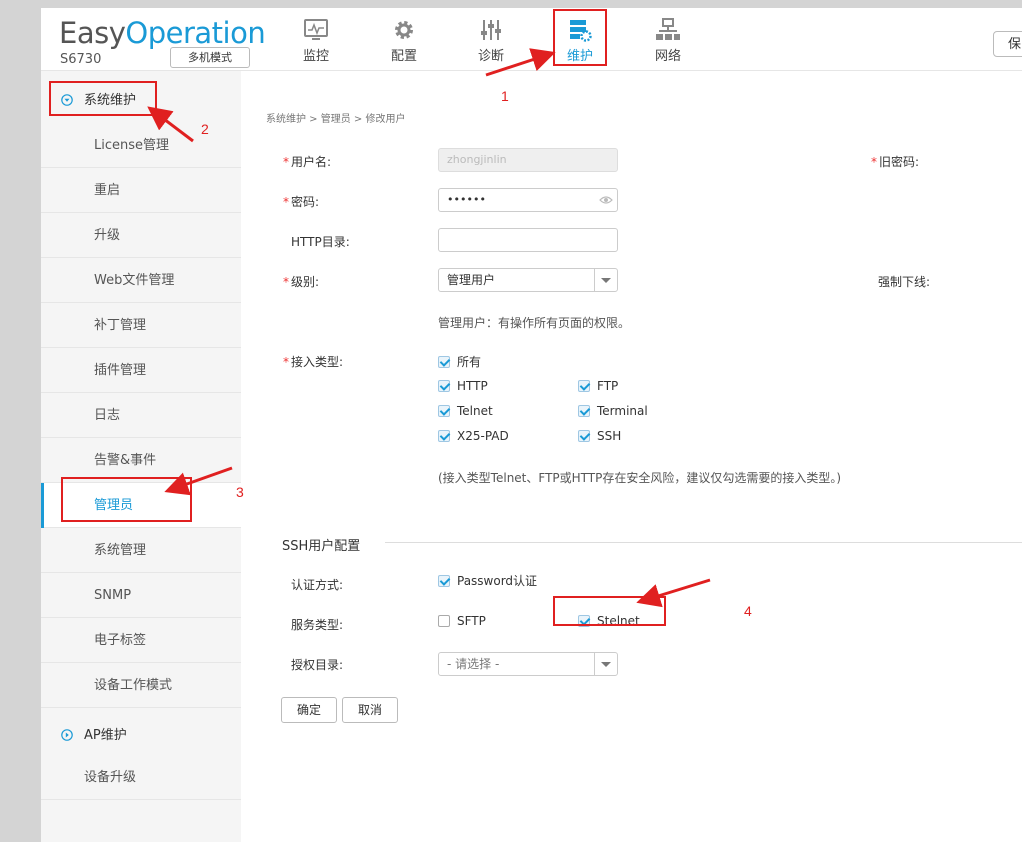 The width and height of the screenshot is (1022, 842). I want to click on sidebar-item-label: 设备升级, so click(110, 777).